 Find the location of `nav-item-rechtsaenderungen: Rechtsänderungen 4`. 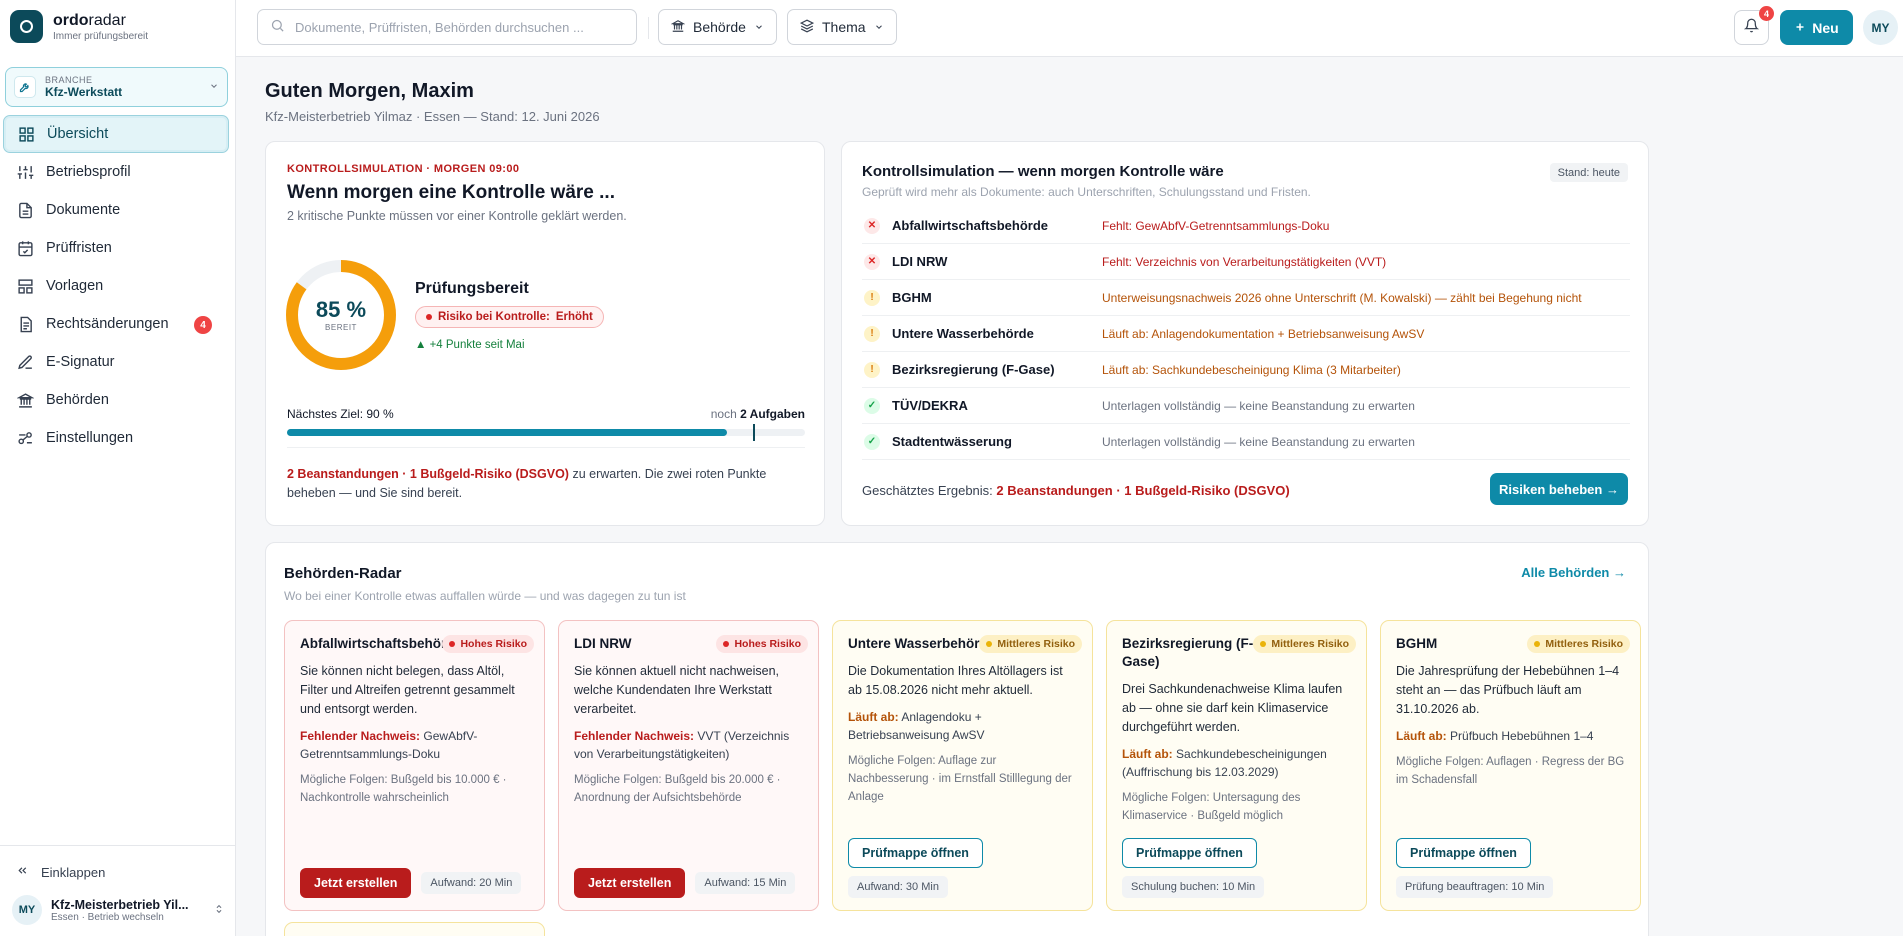

nav-item-rechtsaenderungen: Rechtsänderungen 4 is located at coordinates (116, 324).